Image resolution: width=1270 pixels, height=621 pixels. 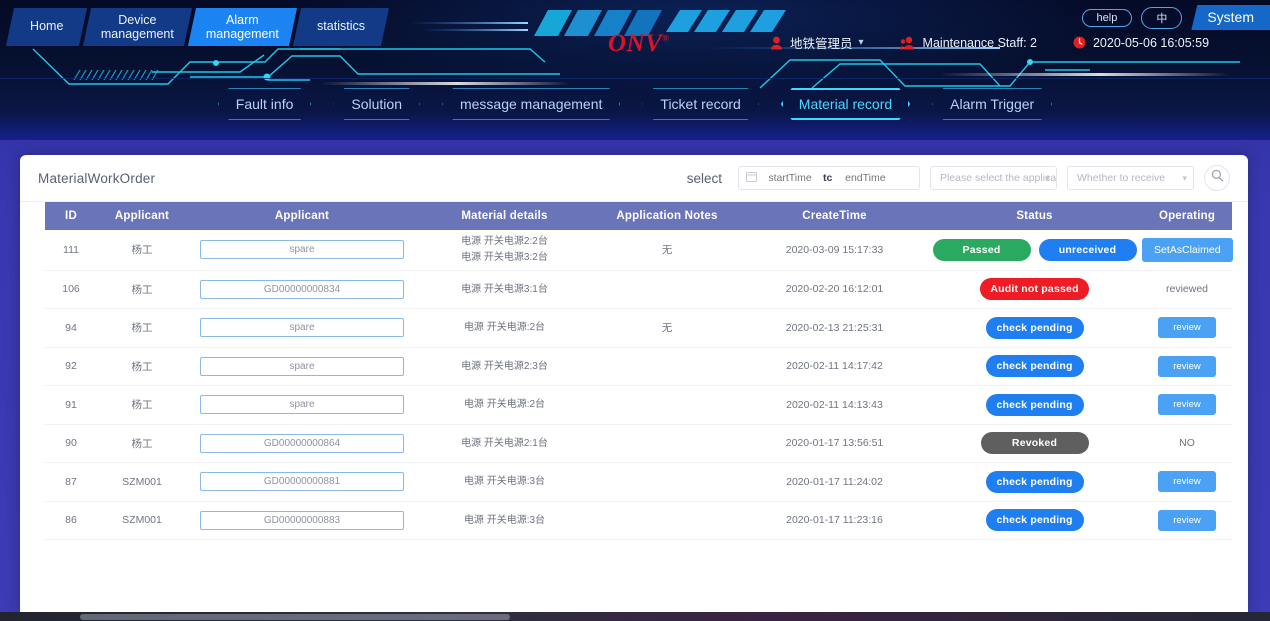 What do you see at coordinates (531, 104) in the screenshot?
I see `subnav-message-management: message management` at bounding box center [531, 104].